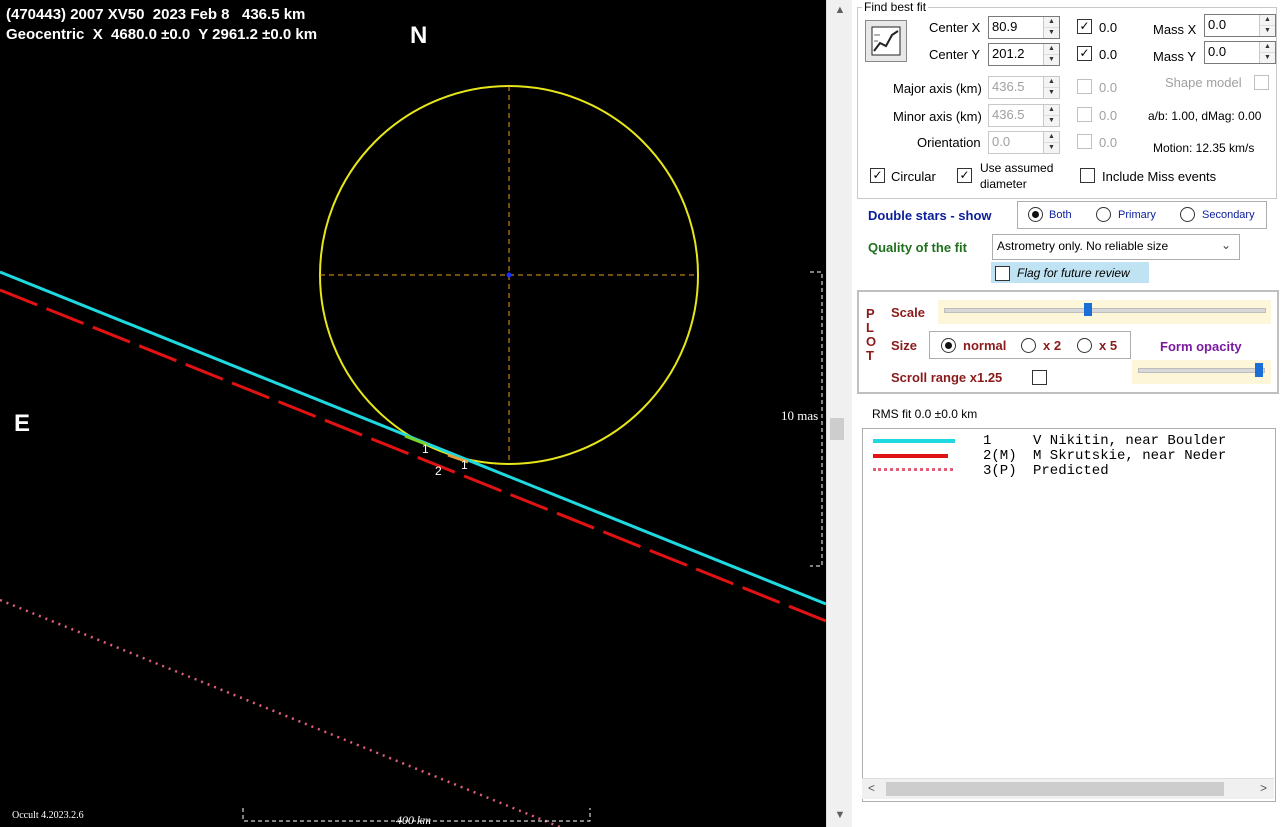 The width and height of the screenshot is (1285, 827). Describe the element at coordinates (1187, 214) in the screenshot. I see `radio-secondary` at that location.